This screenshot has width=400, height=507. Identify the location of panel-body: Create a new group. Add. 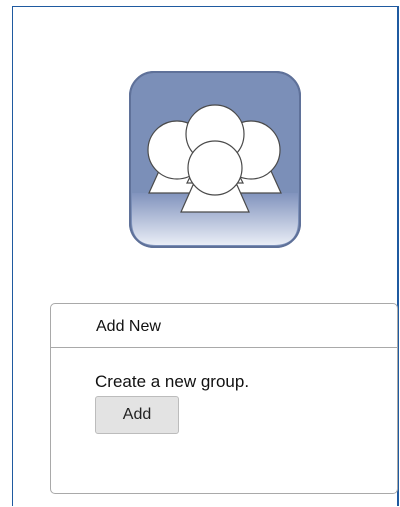
(224, 391).